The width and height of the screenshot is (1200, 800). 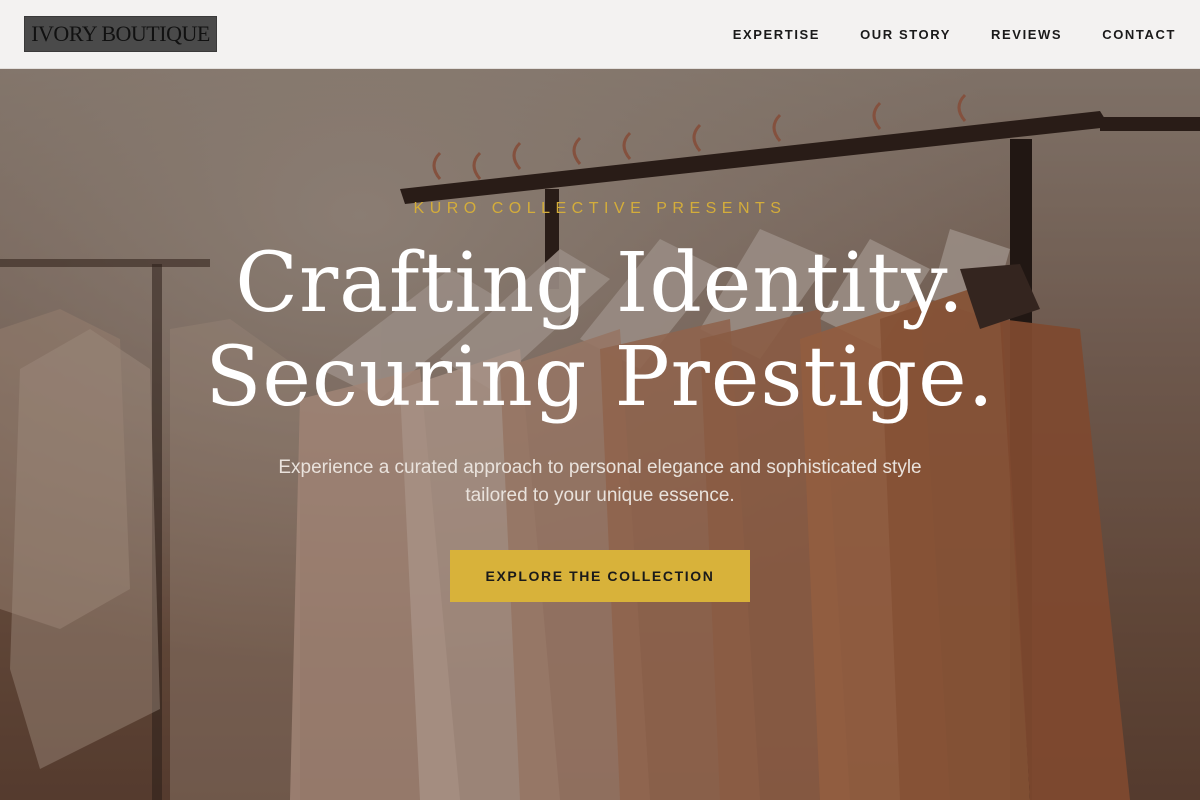 What do you see at coordinates (1139, 34) in the screenshot?
I see `nav-link-contact: CONTACT` at bounding box center [1139, 34].